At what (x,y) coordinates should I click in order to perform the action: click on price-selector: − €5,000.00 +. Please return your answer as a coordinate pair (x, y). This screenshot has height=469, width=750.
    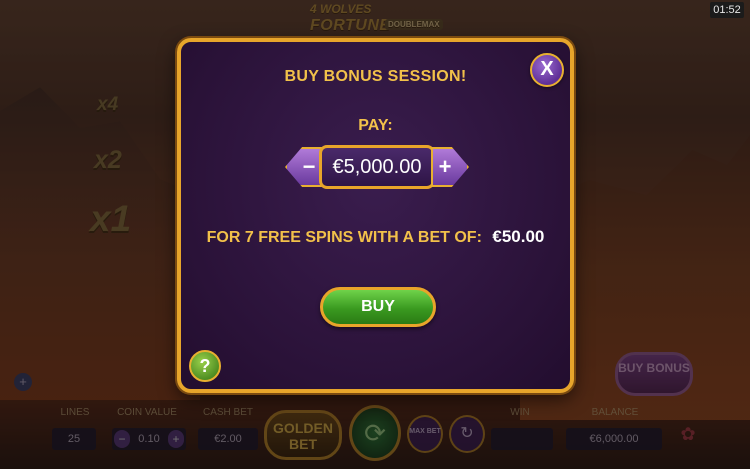
    Looking at the image, I should click on (377, 167).